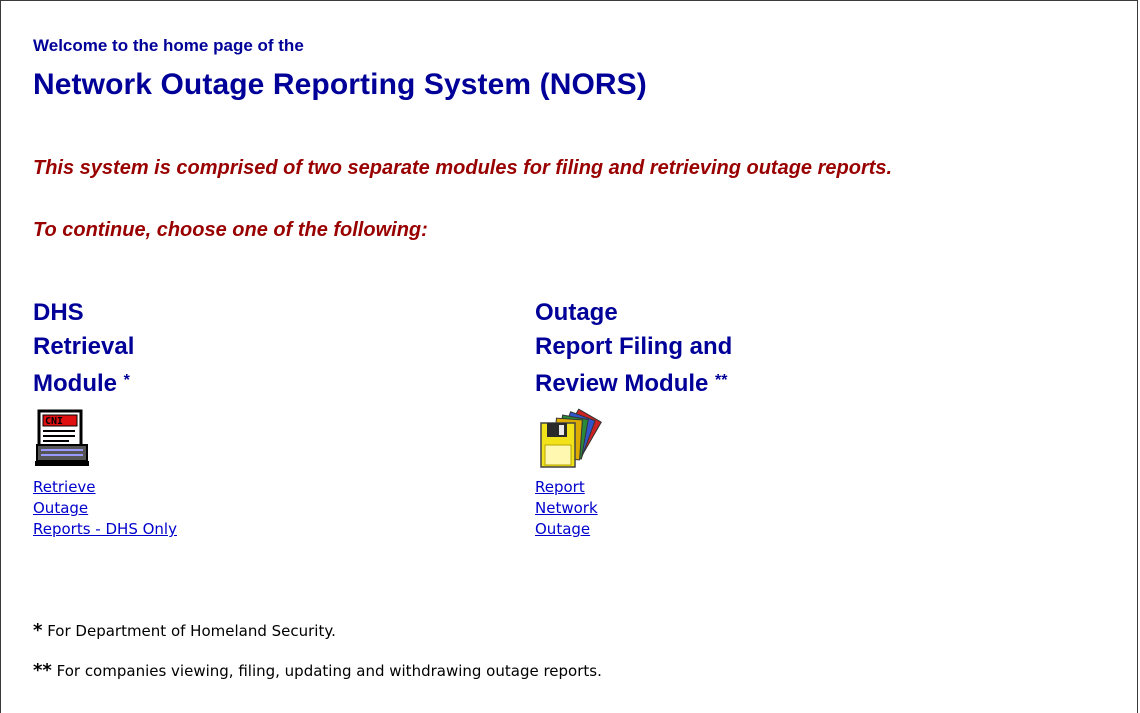 This screenshot has width=1140, height=713. What do you see at coordinates (126, 380) in the screenshot?
I see `footnote-mark: *` at bounding box center [126, 380].